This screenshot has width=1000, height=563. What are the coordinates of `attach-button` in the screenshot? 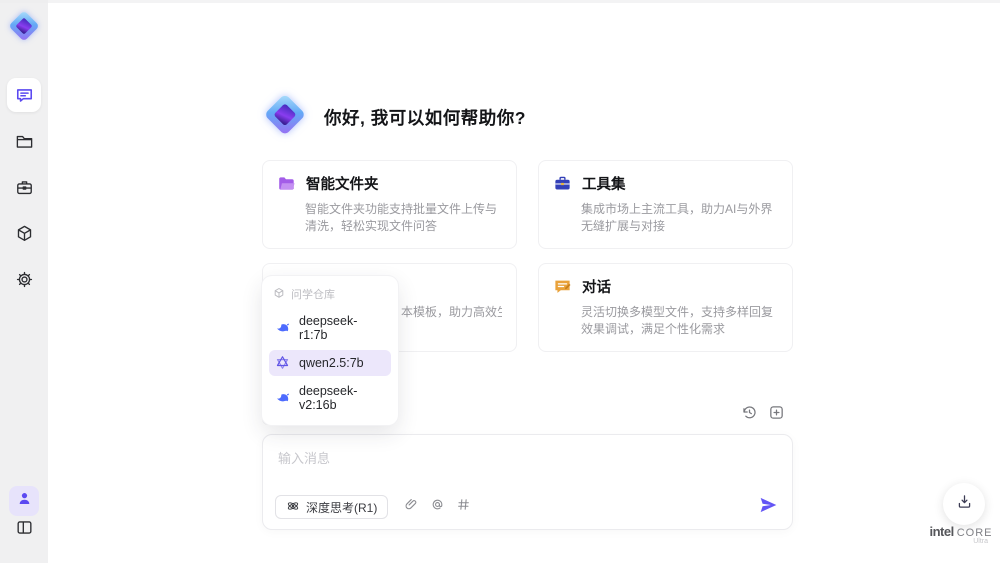 It's located at (411, 507).